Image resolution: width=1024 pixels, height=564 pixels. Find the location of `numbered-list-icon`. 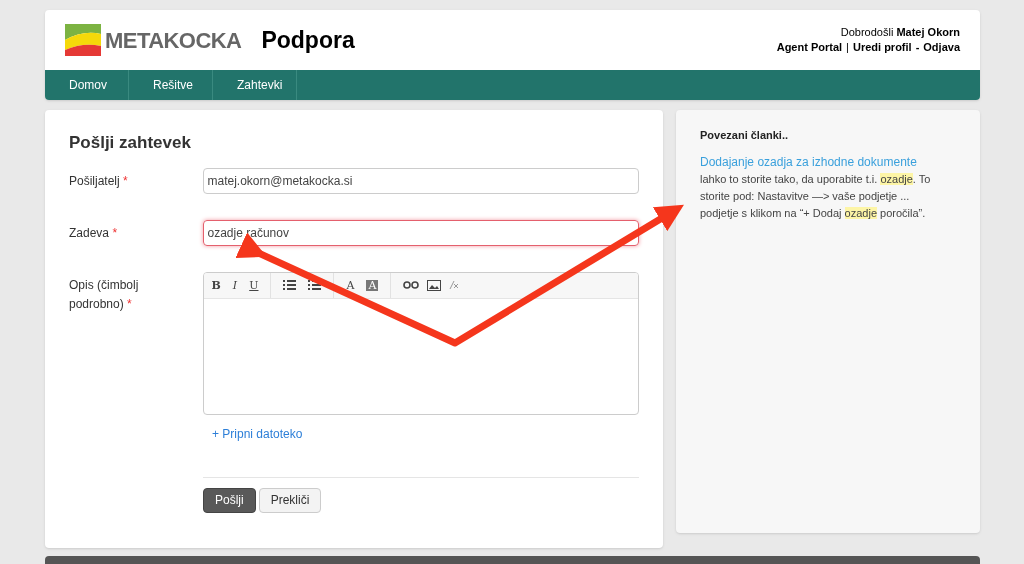

numbered-list-icon is located at coordinates (315, 285).